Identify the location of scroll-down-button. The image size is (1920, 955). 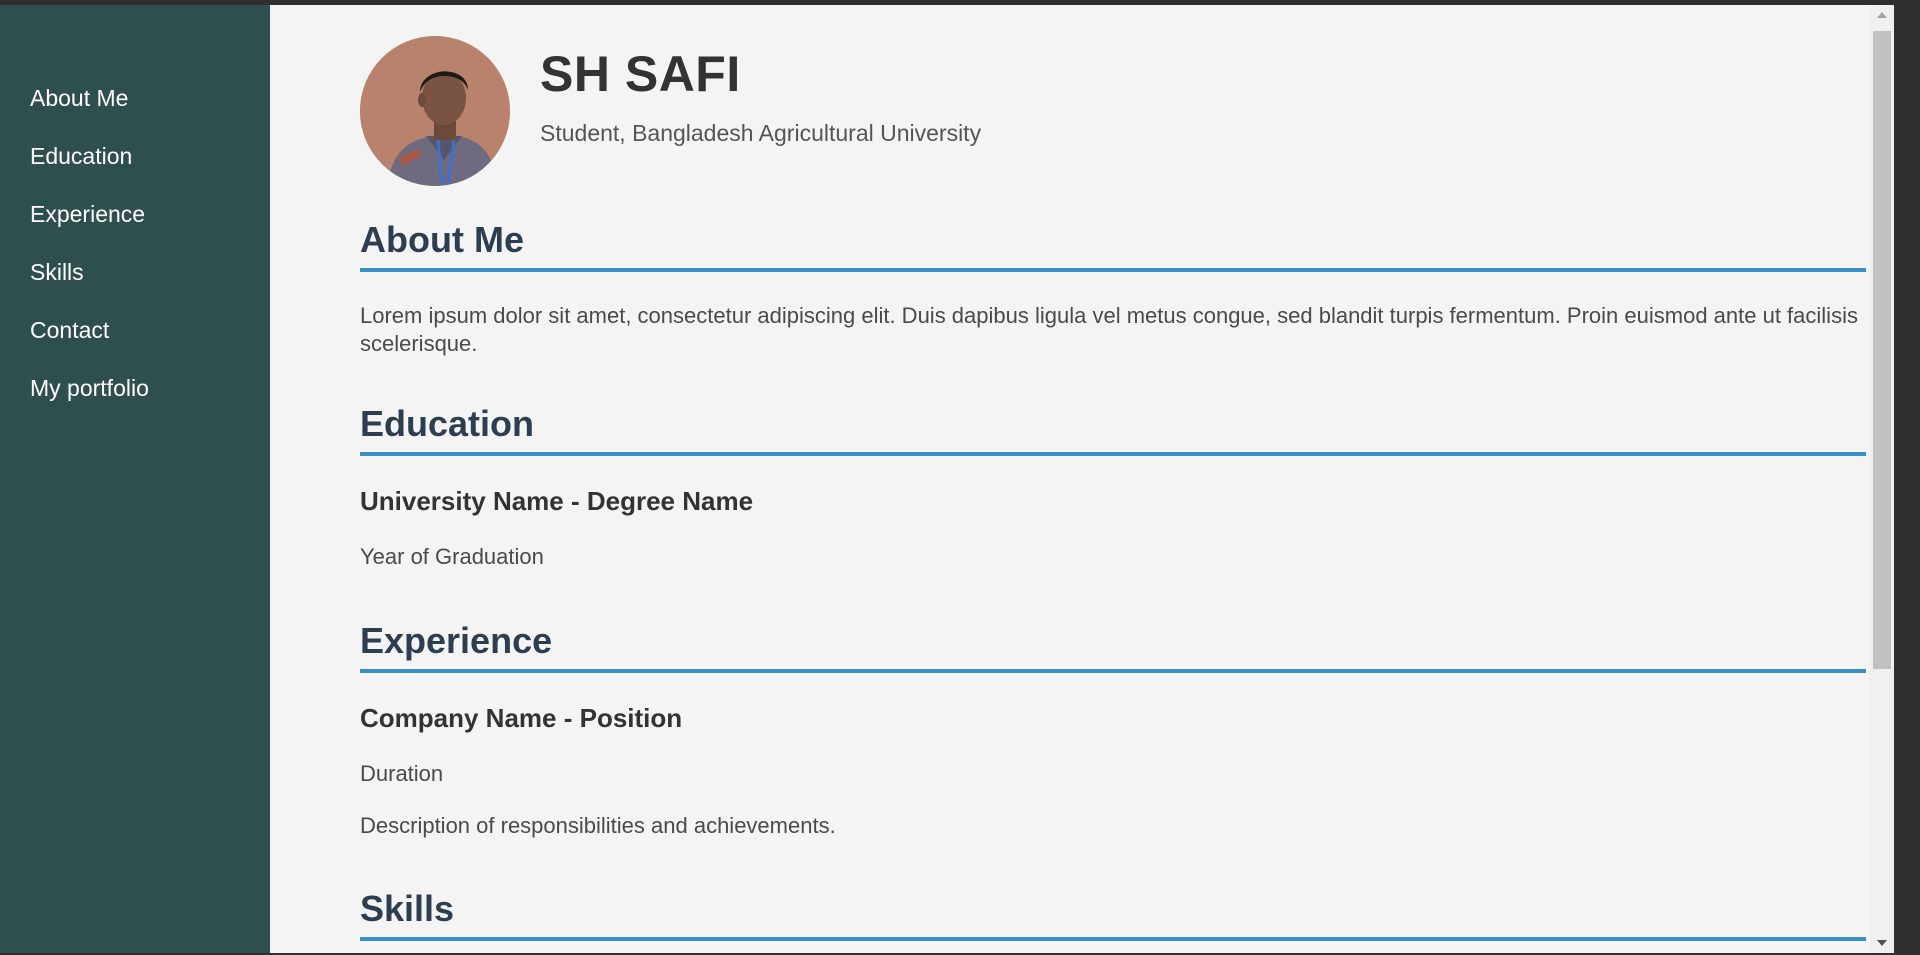
(1882, 943).